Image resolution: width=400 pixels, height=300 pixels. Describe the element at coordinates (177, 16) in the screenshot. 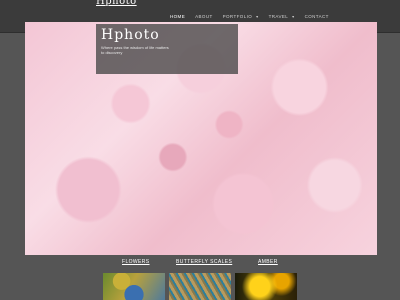

I see `nav-item-home: HOME` at that location.